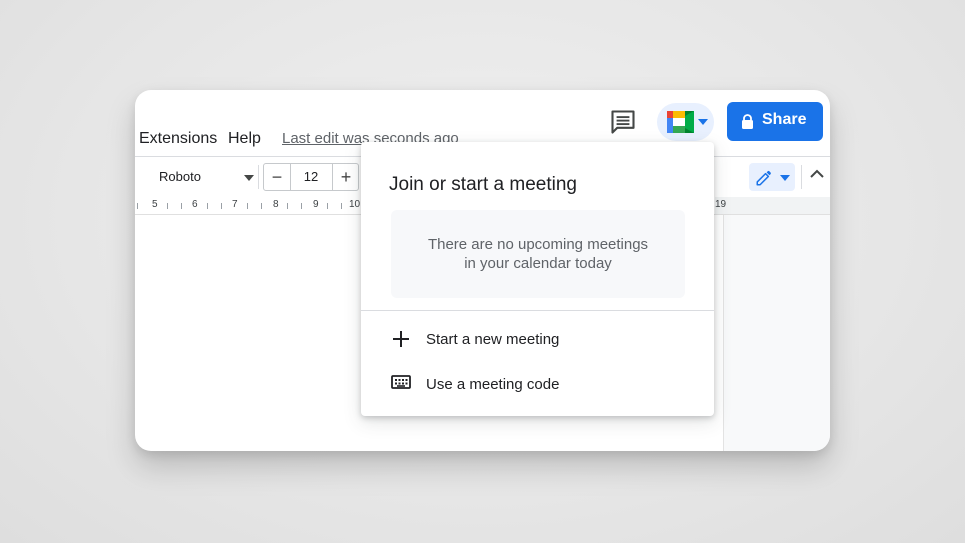 The image size is (965, 543). Describe the element at coordinates (401, 339) in the screenshot. I see `plus-icon` at that location.